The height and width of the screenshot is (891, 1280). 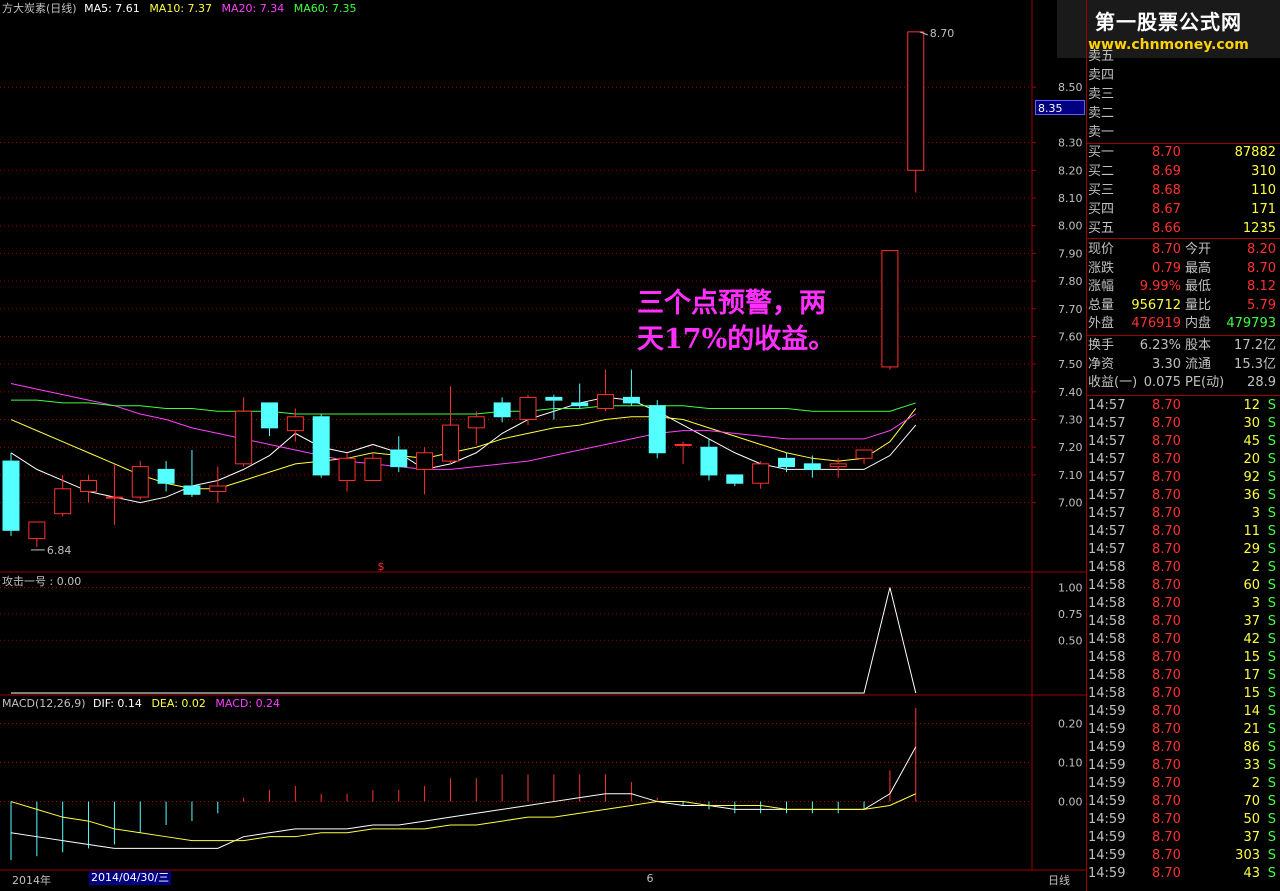 I want to click on quote-stat-row: 收益(一) 0.075 PE(动) 28.9, so click(x=1183, y=383).